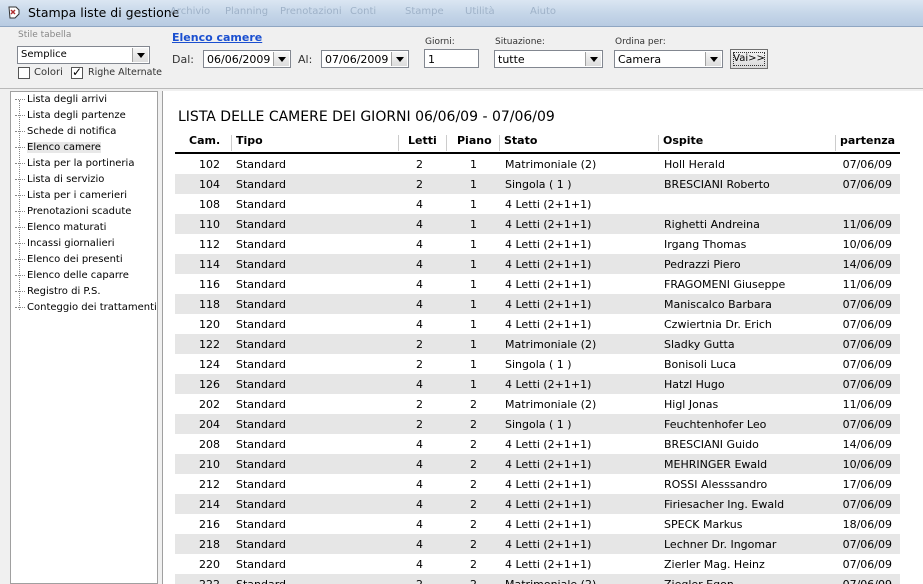 The width and height of the screenshot is (923, 584). I want to click on column-header-ospite: Ospite, so click(683, 140).